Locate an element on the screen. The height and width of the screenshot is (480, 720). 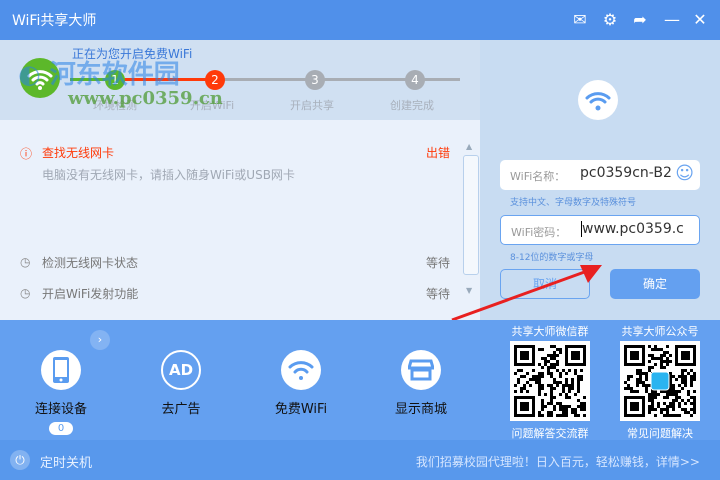
task-status: 出错 is located at coordinates (437, 153).